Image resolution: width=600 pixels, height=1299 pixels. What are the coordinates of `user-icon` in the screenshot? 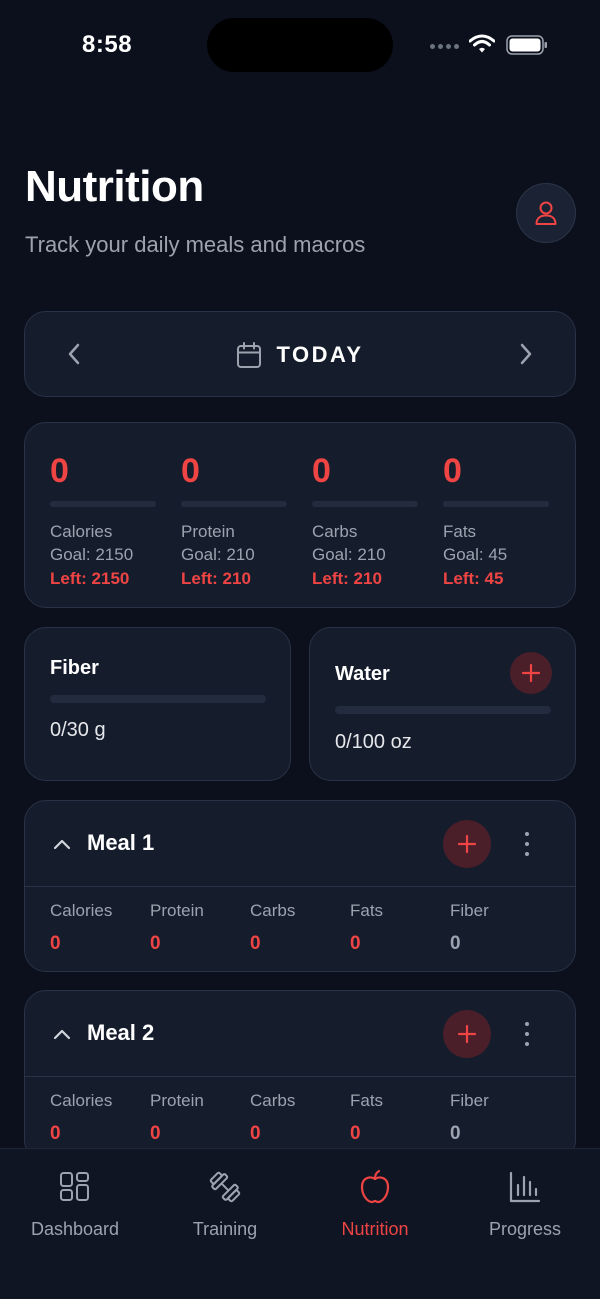 It's located at (546, 213).